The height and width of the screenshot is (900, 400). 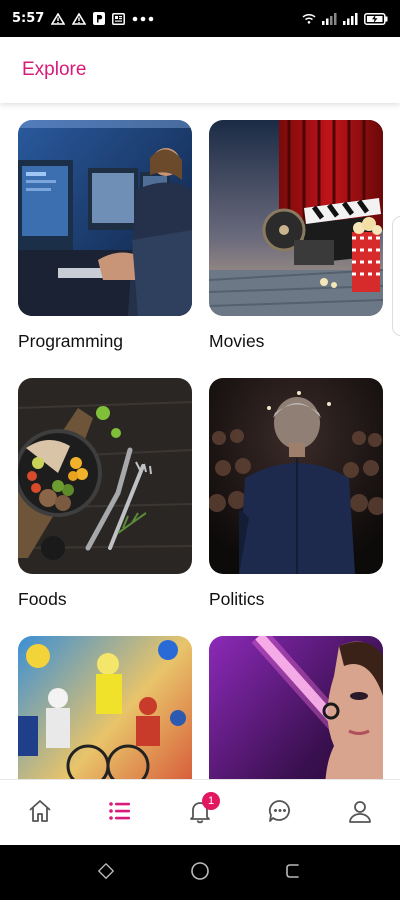 I want to click on nav-messages, so click(x=280, y=813).